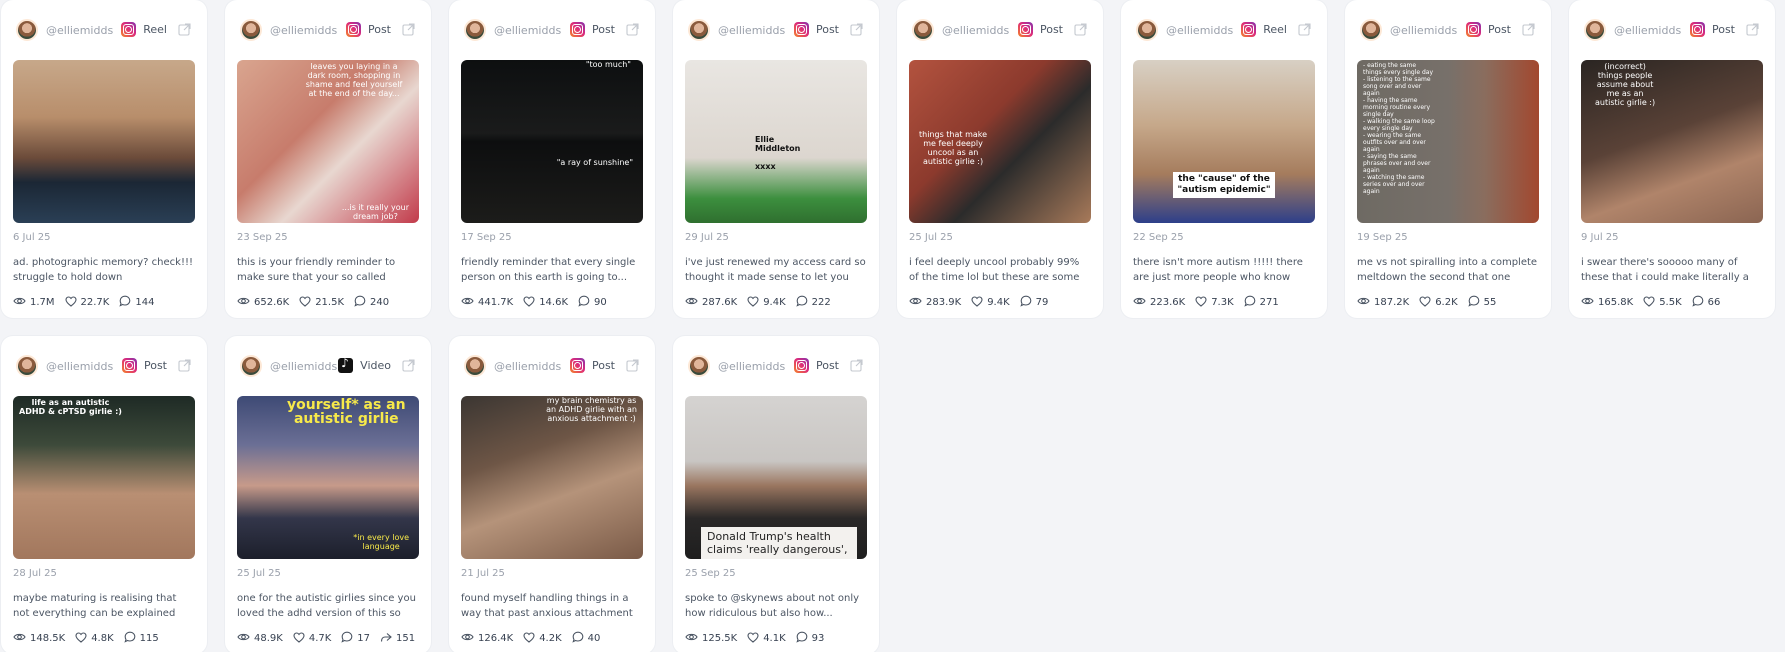 The height and width of the screenshot is (652, 1785). What do you see at coordinates (149, 638) in the screenshot?
I see `comments-count: 115` at bounding box center [149, 638].